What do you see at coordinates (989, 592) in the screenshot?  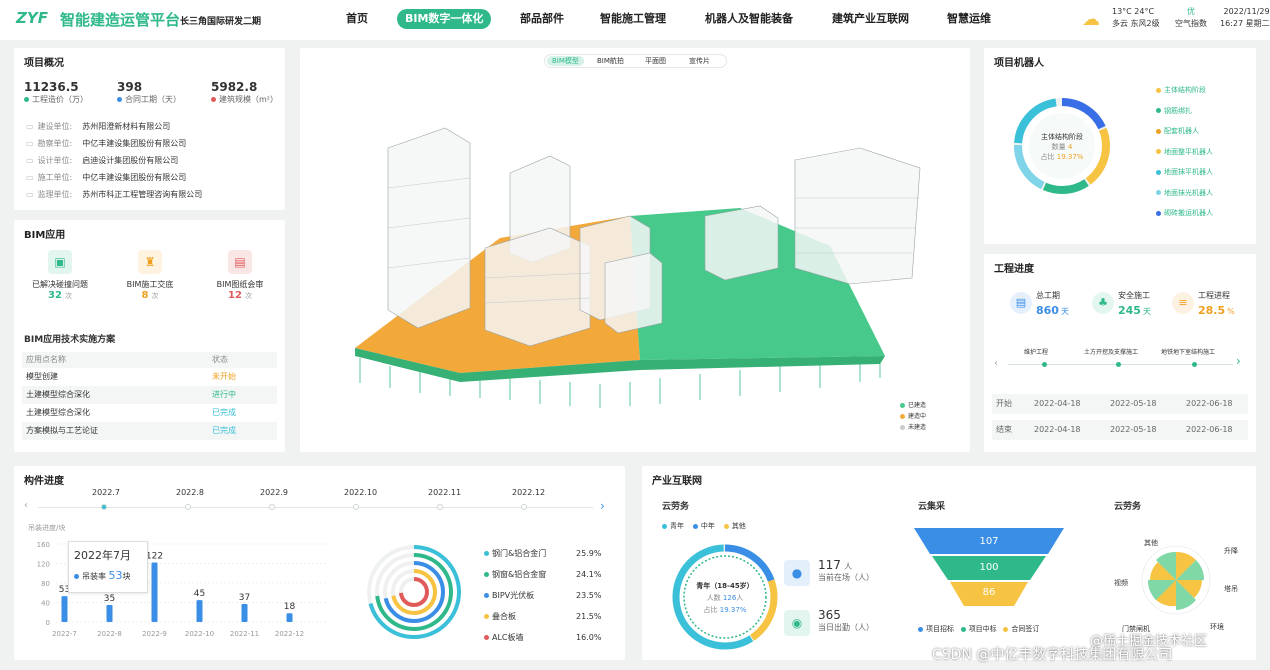 I see `funnel-value-3: 86` at bounding box center [989, 592].